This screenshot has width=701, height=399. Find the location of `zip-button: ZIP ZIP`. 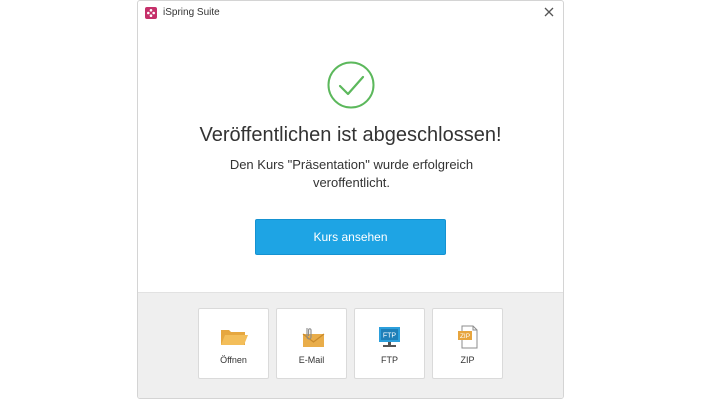

zip-button: ZIP ZIP is located at coordinates (467, 343).